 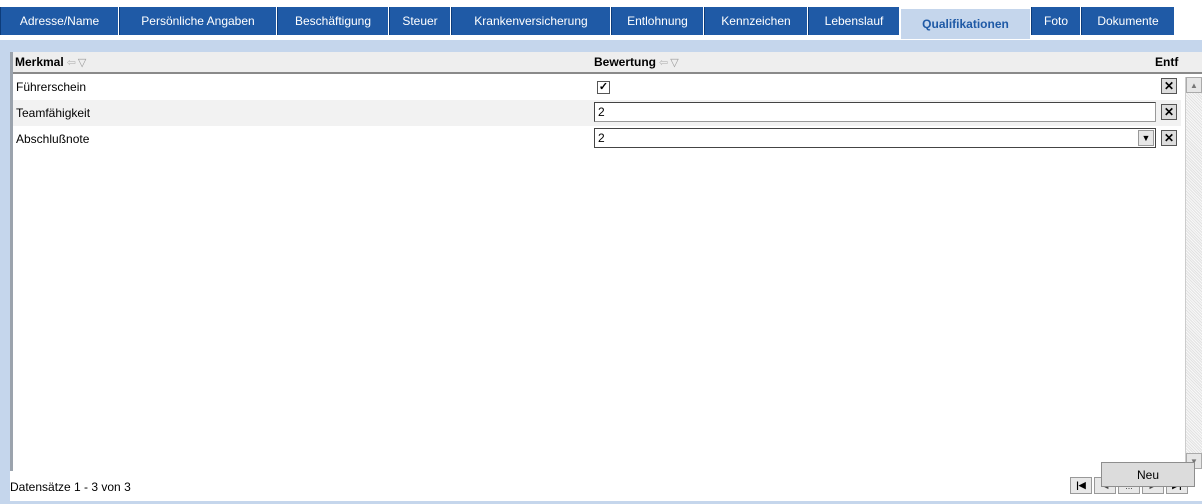 I want to click on abschlussnote-select: 2 ▼, so click(x=875, y=138).